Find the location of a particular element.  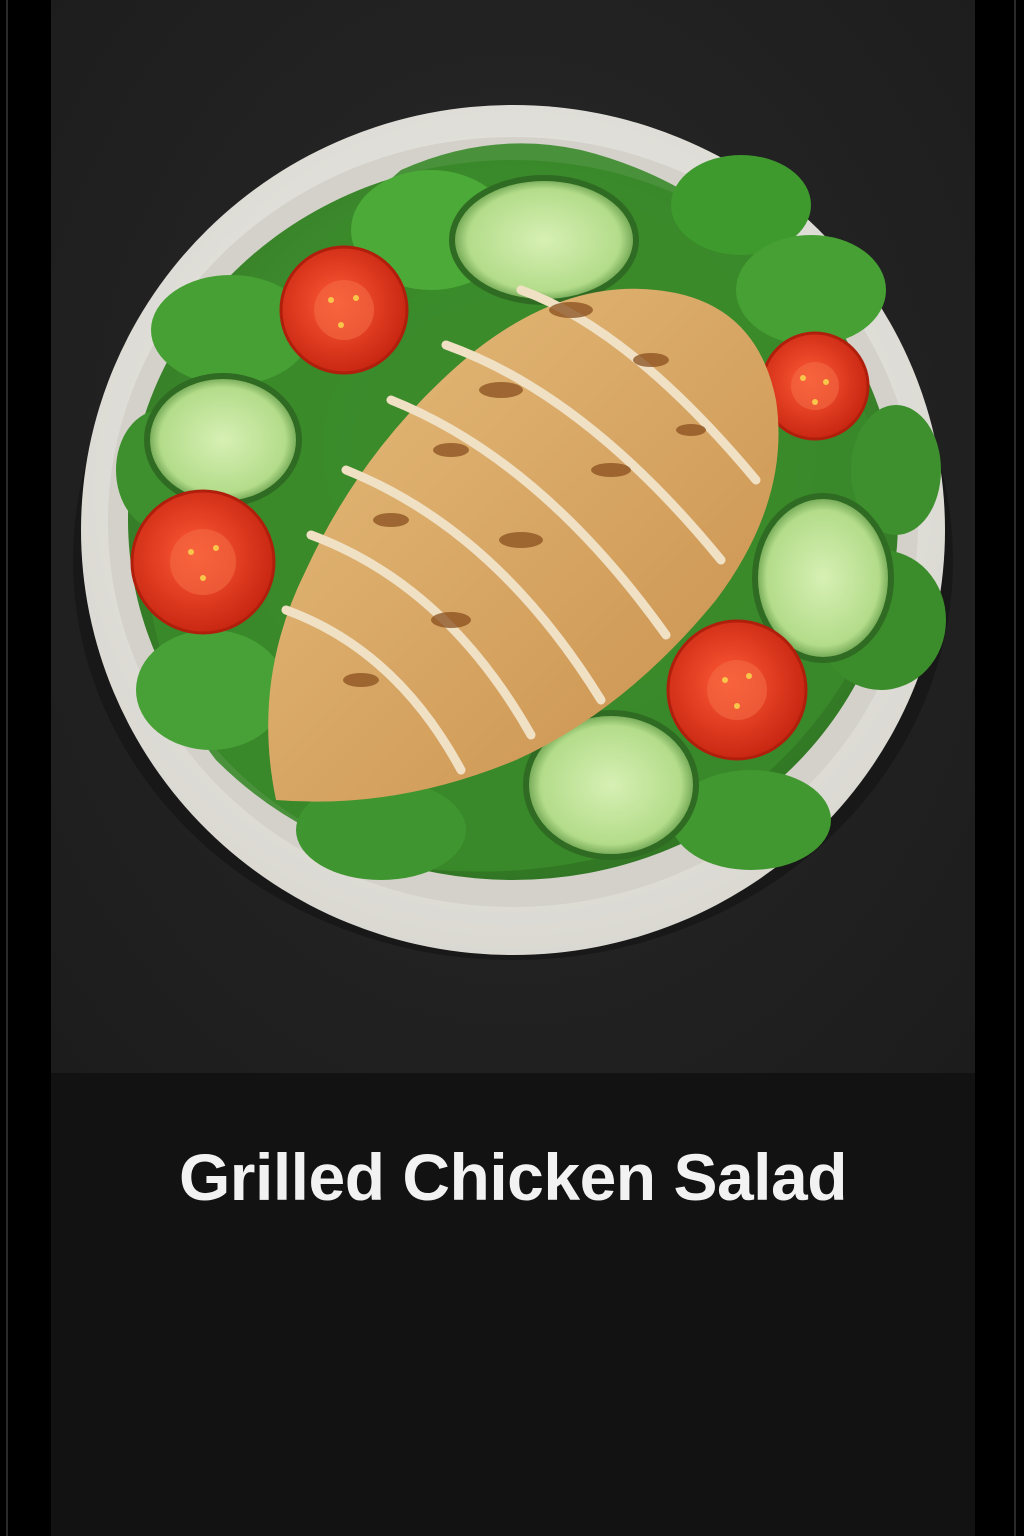

bezel-edge-left is located at coordinates (7, 768).